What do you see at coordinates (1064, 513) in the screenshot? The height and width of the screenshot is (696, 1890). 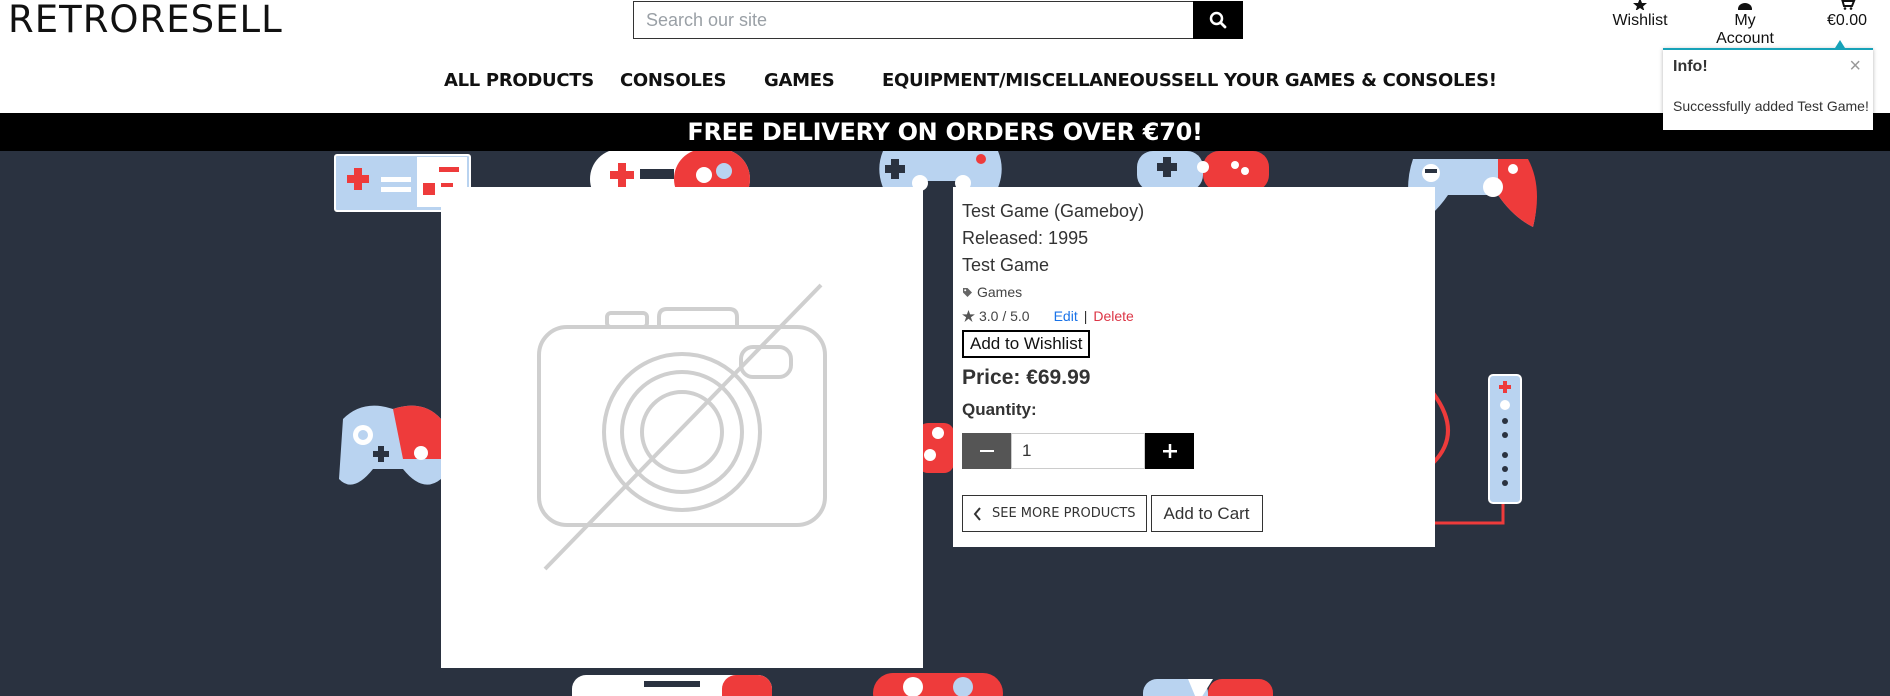 I see `see-more-label: SEE MORE PRODUCTS` at bounding box center [1064, 513].